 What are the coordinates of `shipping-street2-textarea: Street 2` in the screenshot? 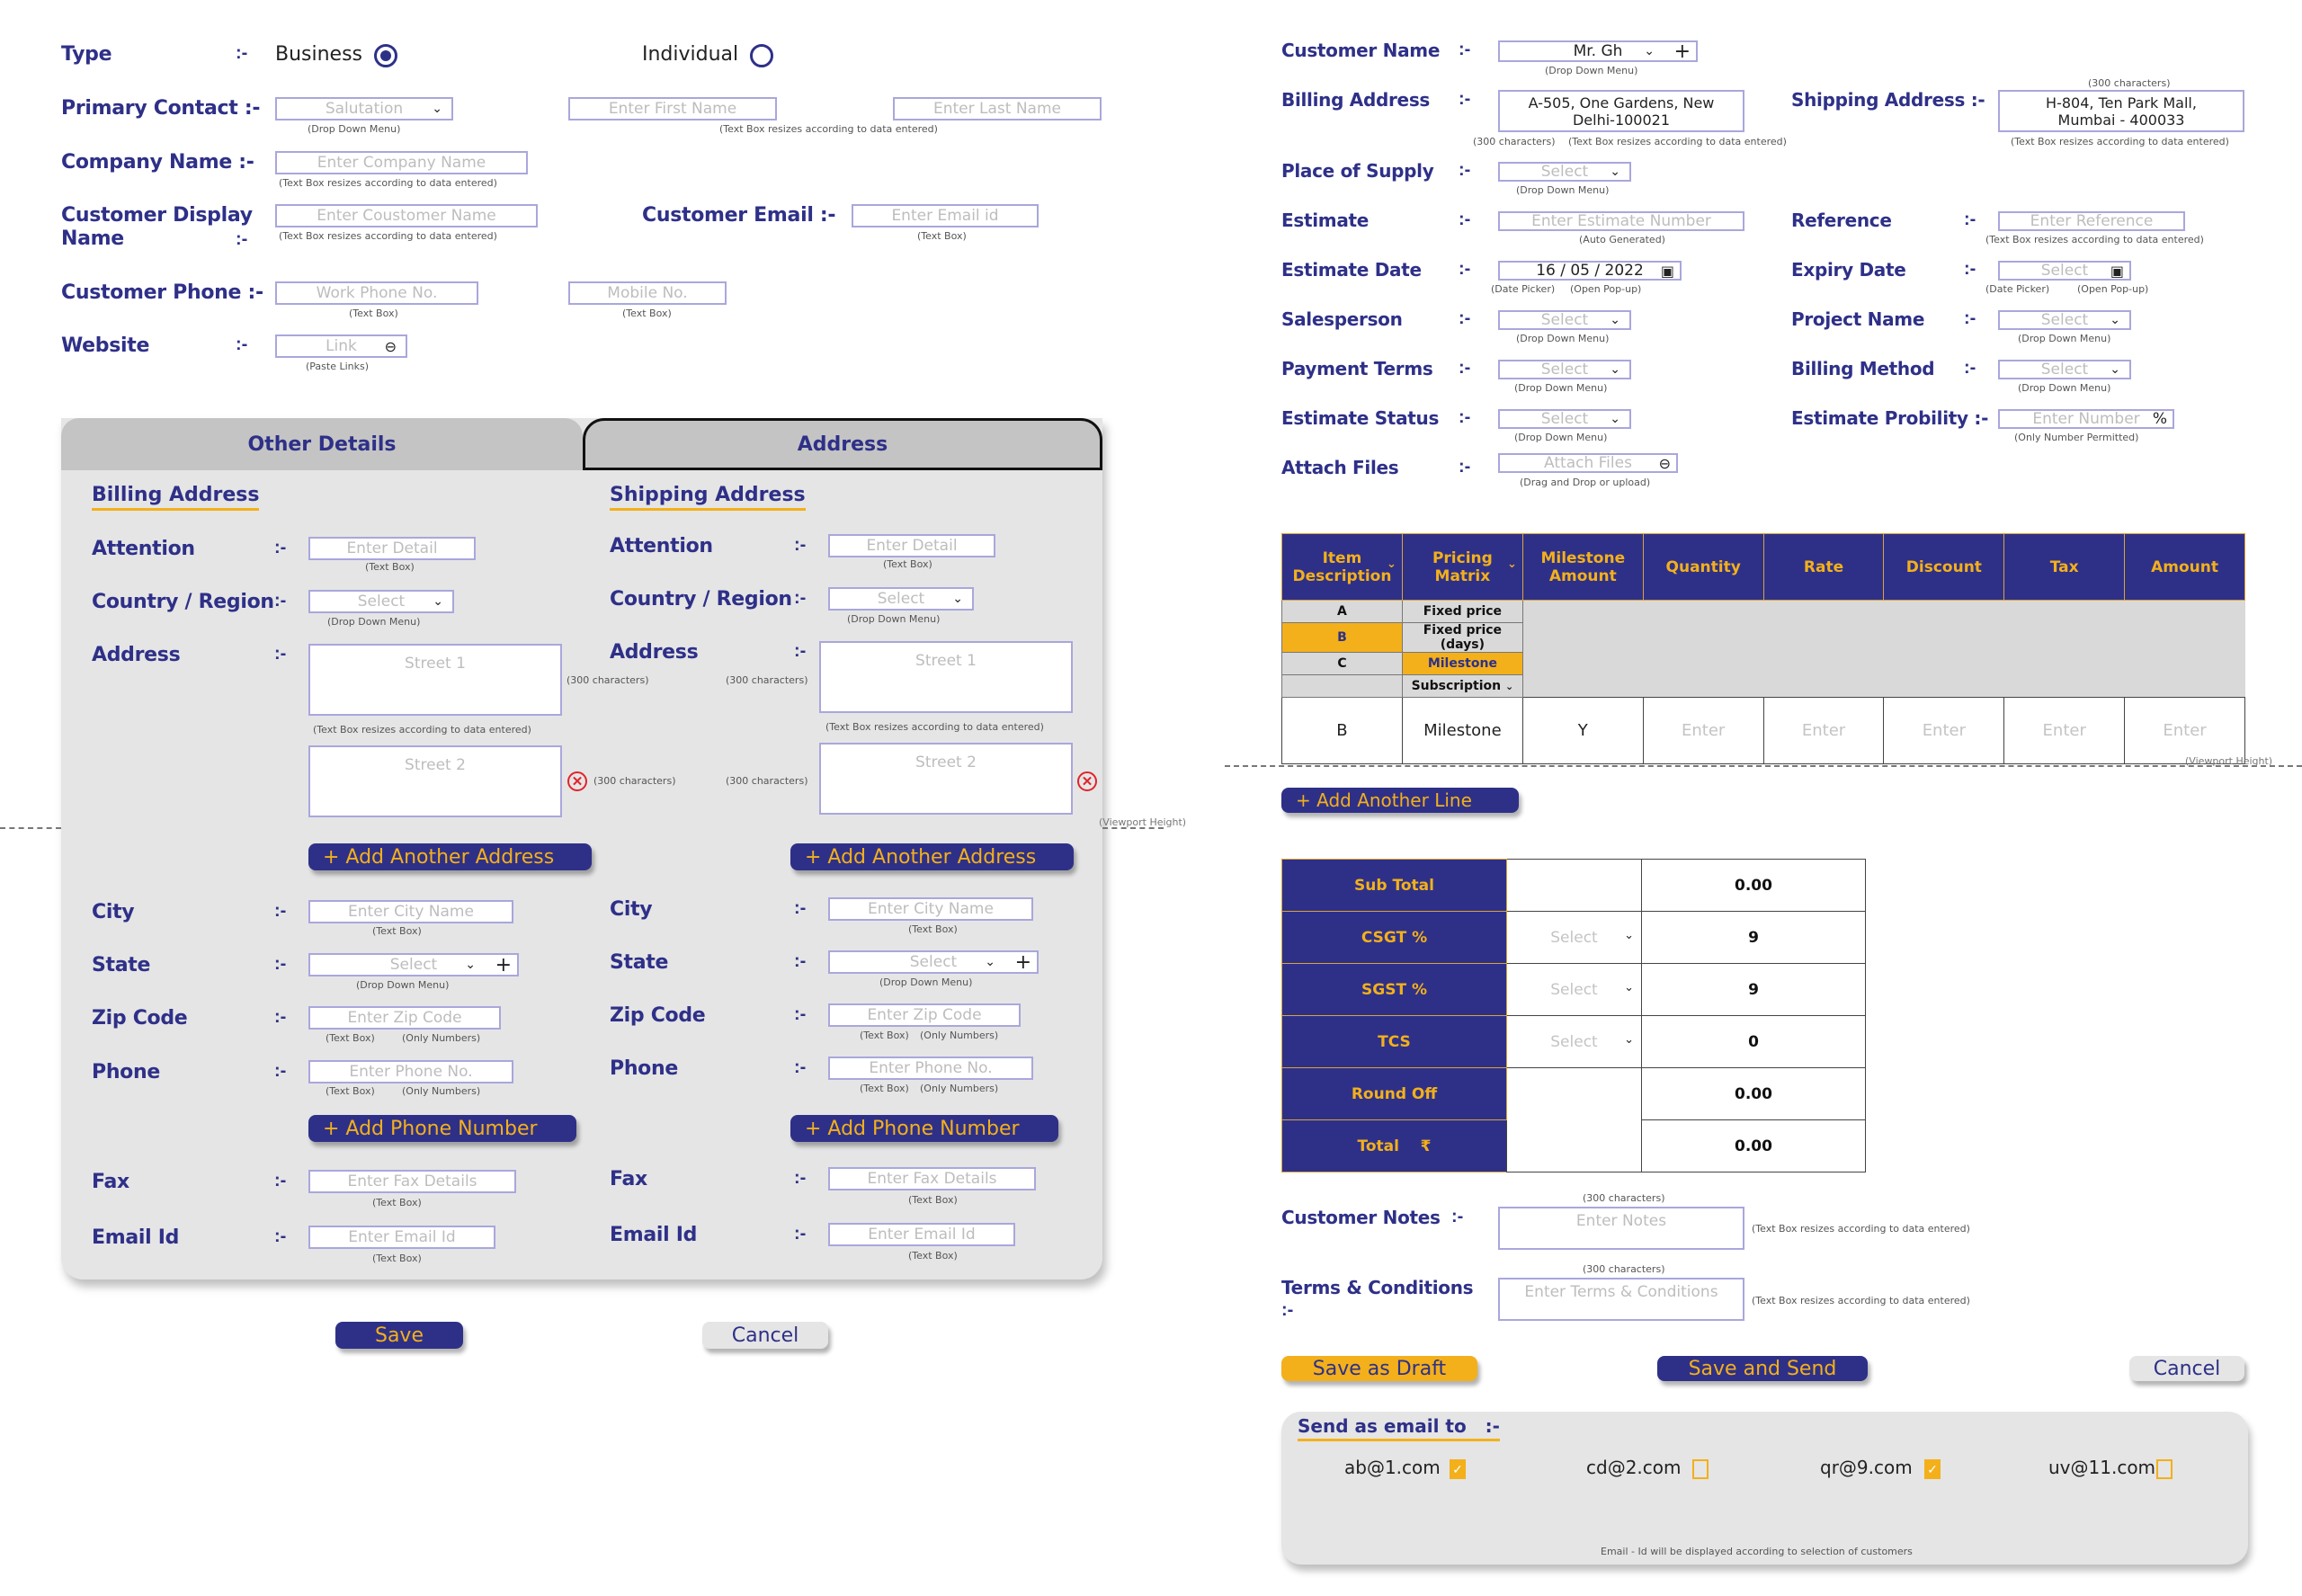 It's located at (946, 779).